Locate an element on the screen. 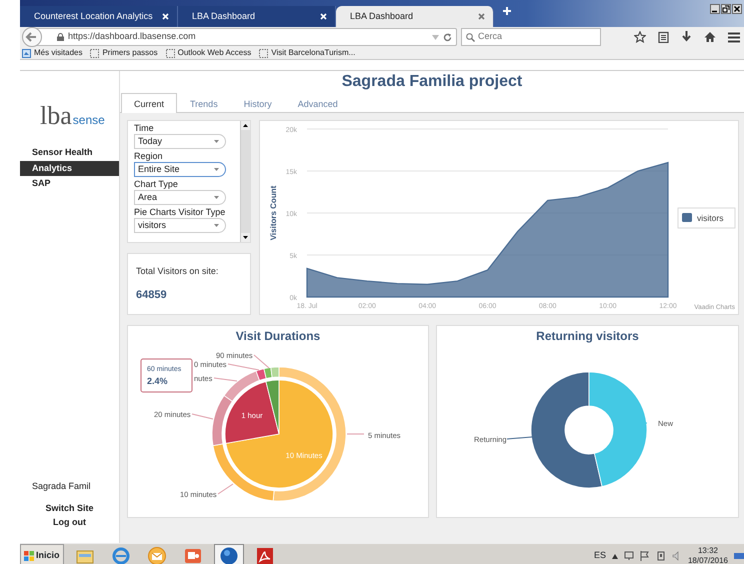 Image resolution: width=744 pixels, height=564 pixels. pdf-icon is located at coordinates (264, 555).